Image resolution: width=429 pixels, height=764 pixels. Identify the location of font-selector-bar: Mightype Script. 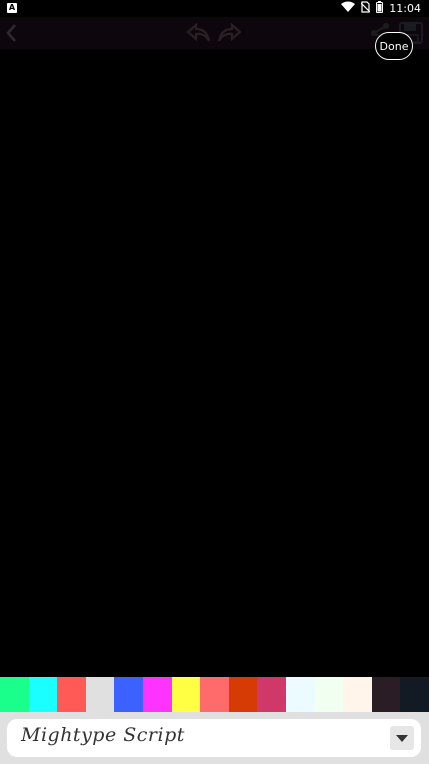
(214, 738).